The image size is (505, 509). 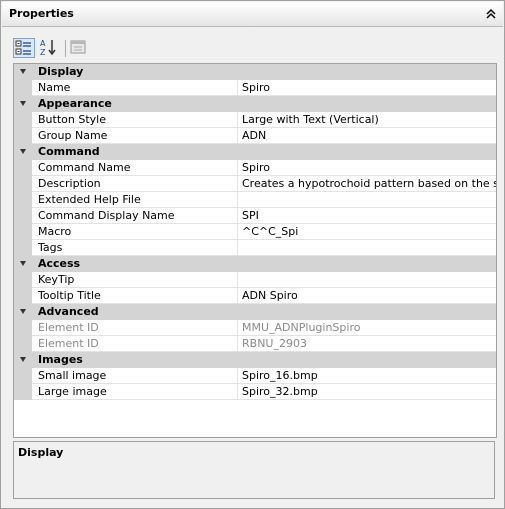 I want to click on panel-title: Properties, so click(x=41, y=13).